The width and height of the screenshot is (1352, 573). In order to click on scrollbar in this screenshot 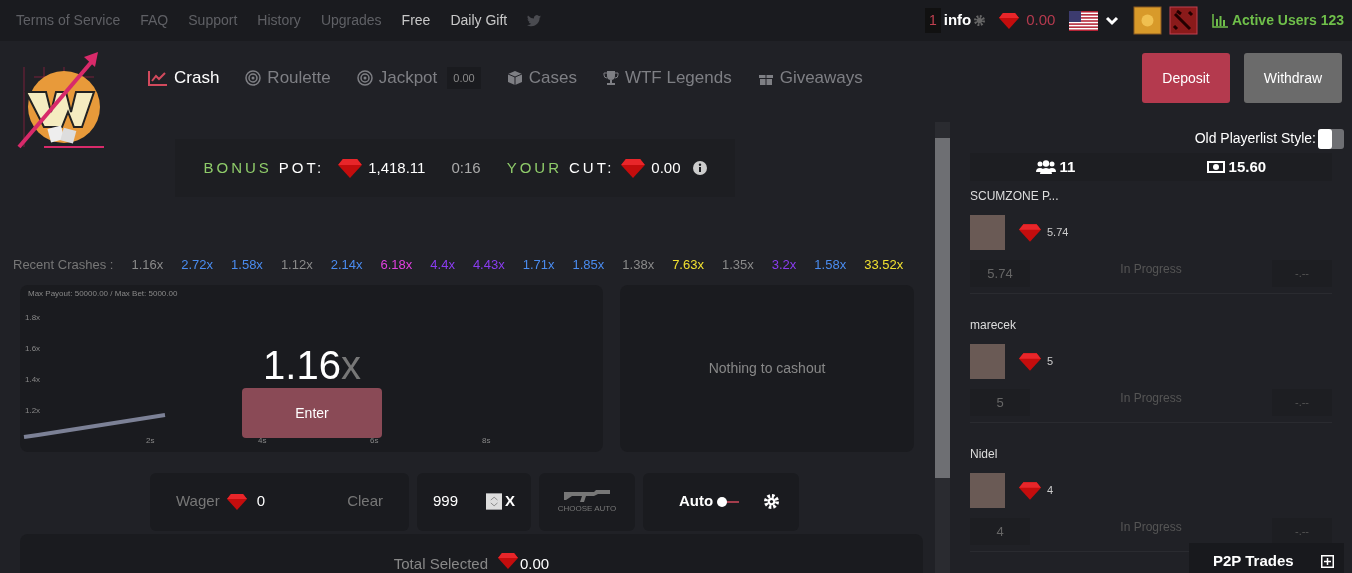, I will do `click(942, 347)`.